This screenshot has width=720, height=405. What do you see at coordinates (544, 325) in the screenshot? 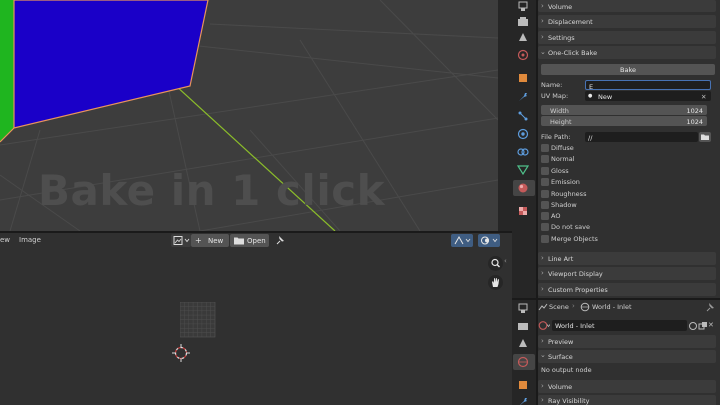
I see `world-browse-icon` at bounding box center [544, 325].